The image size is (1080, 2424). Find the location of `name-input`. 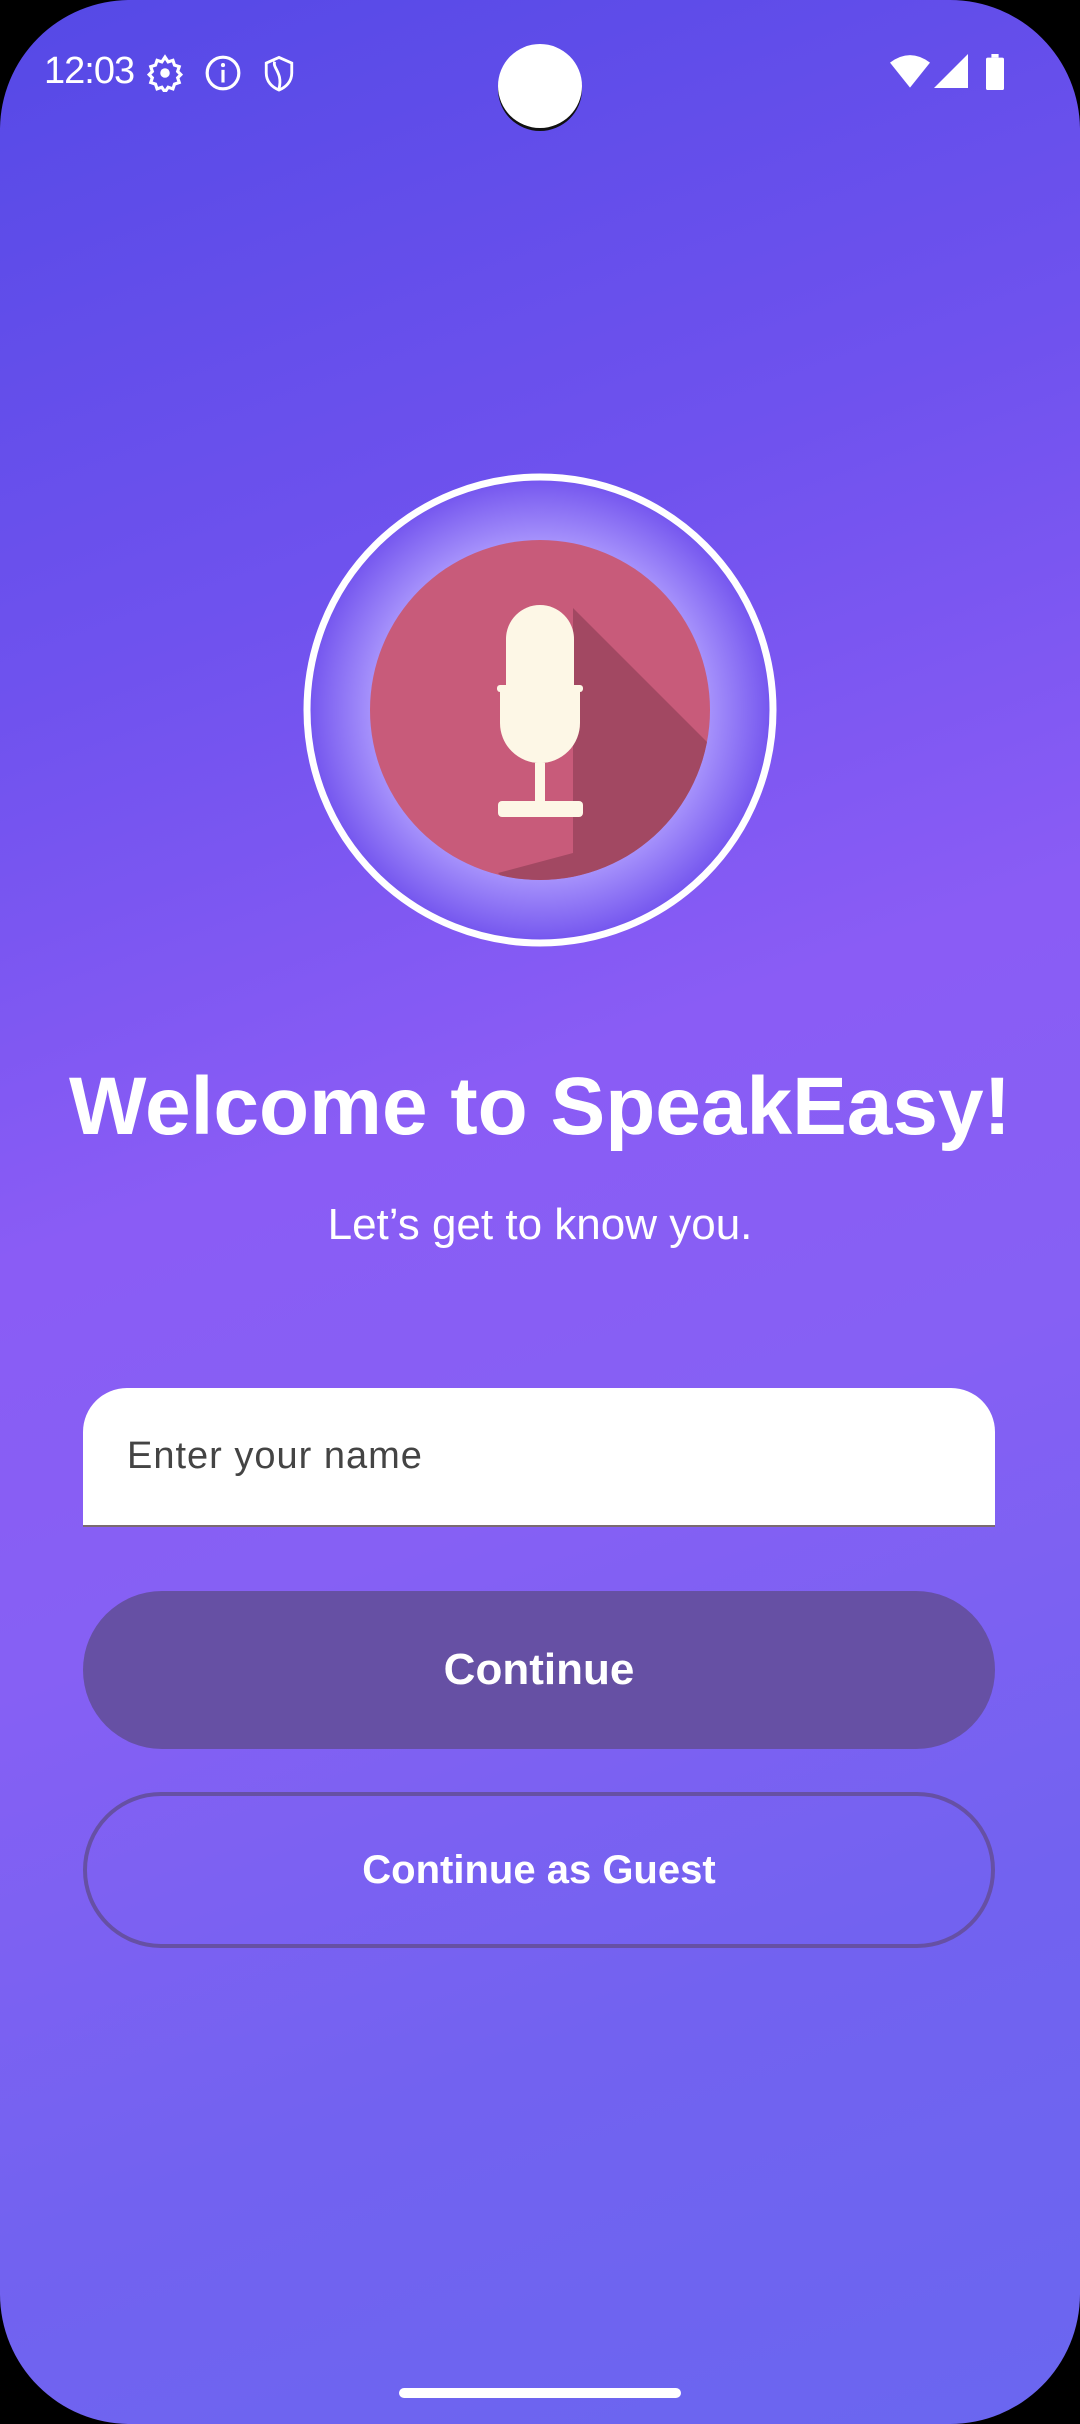

name-input is located at coordinates (539, 1456).